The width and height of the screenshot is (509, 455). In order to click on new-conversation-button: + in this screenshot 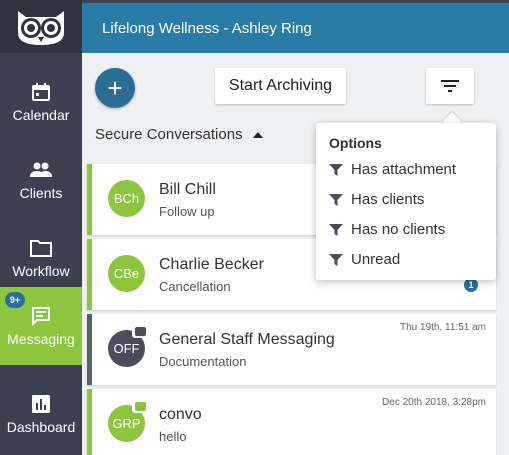, I will do `click(115, 88)`.